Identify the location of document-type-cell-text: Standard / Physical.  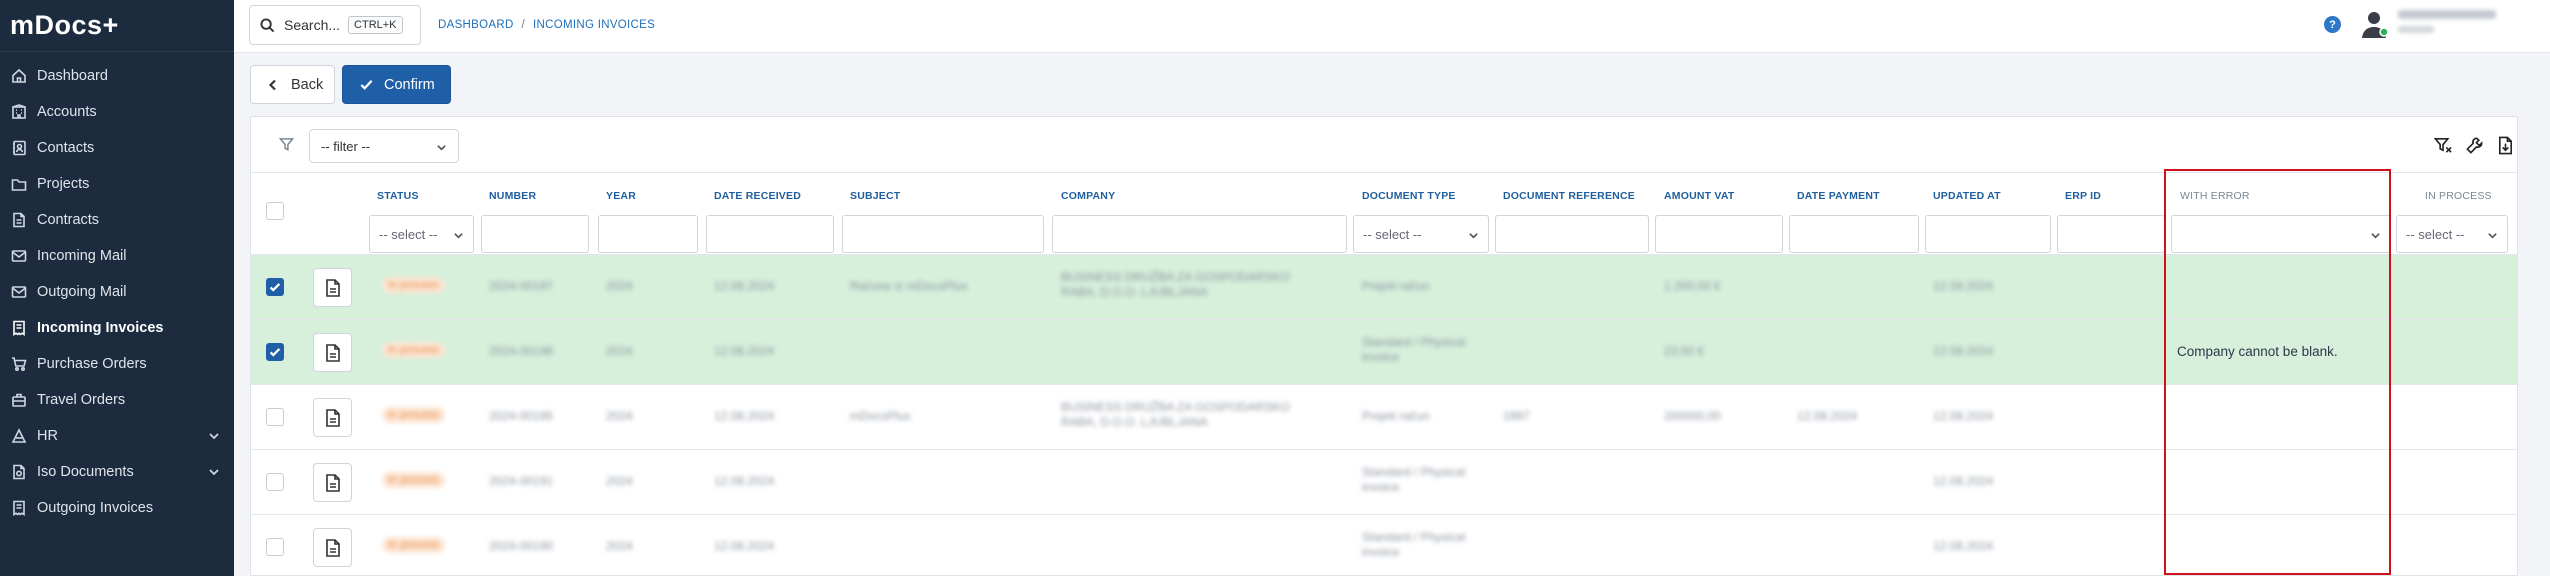
(1414, 537).